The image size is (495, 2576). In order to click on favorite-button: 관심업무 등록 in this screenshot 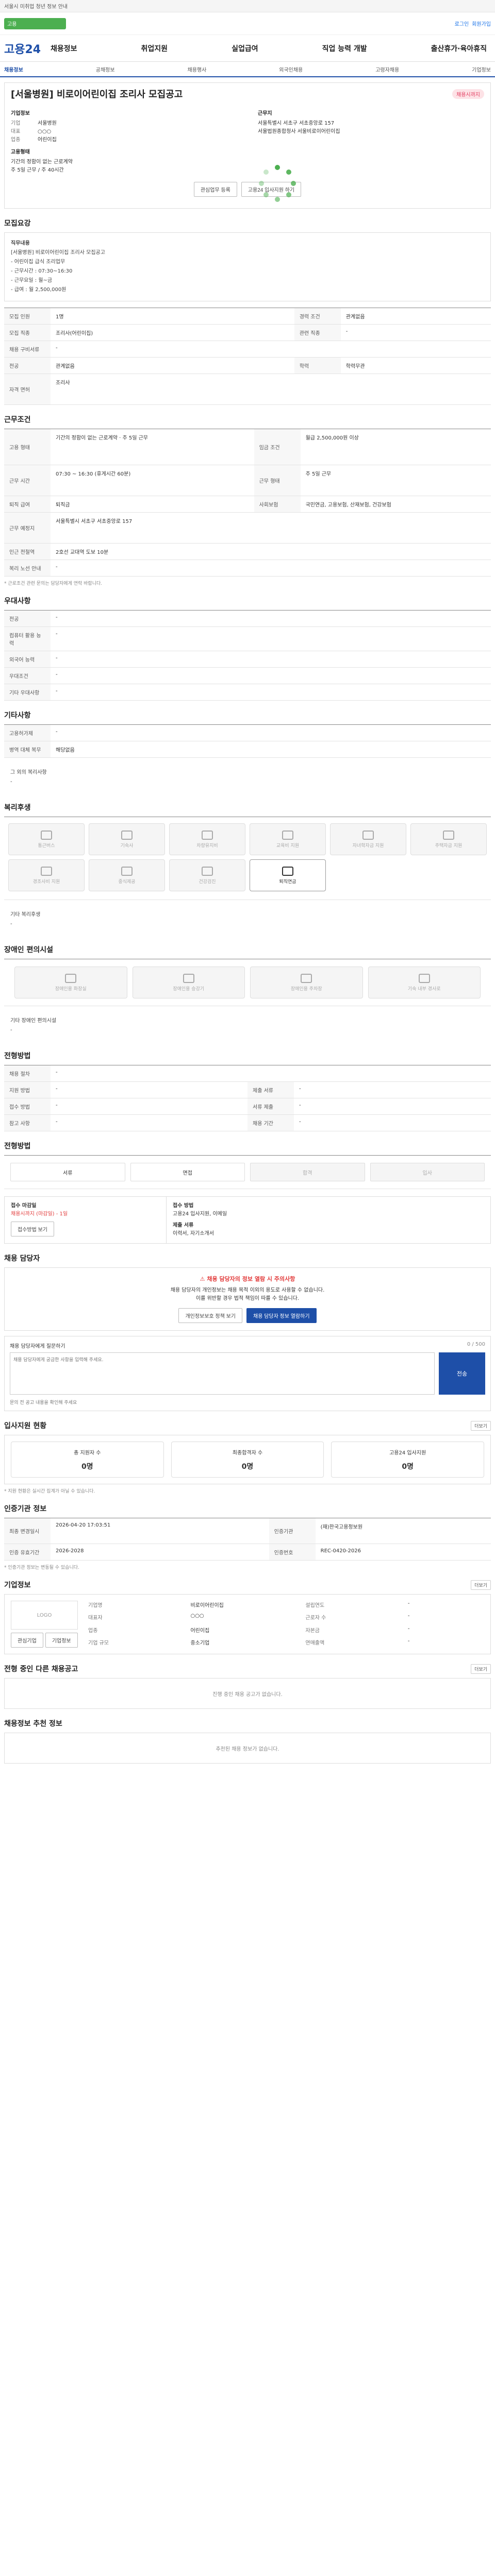, I will do `click(215, 189)`.